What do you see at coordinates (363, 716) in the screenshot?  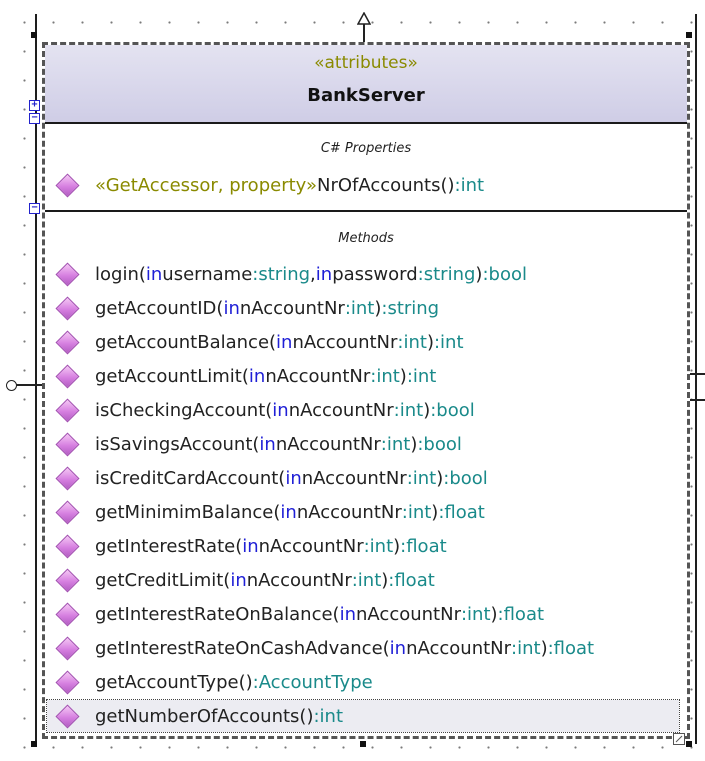 I see `method-row: getNumberOfAccounts():int` at bounding box center [363, 716].